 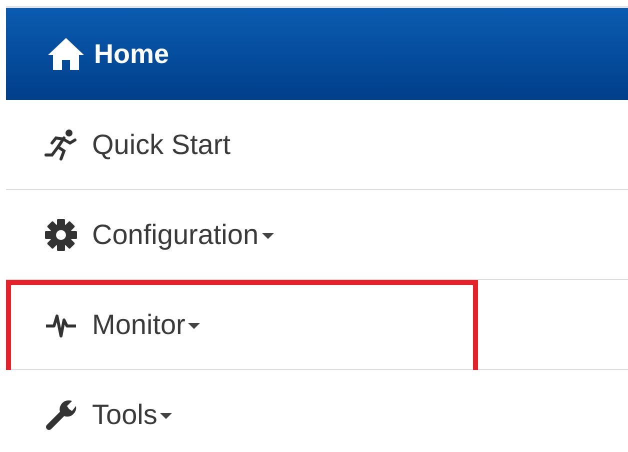 What do you see at coordinates (66, 54) in the screenshot?
I see `house-icon` at bounding box center [66, 54].